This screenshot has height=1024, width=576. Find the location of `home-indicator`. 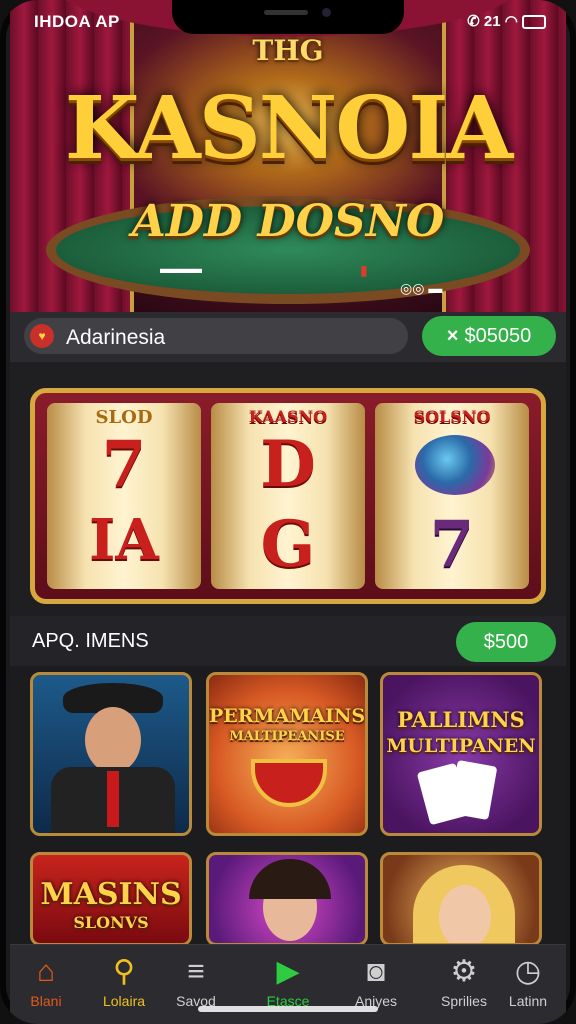

home-indicator is located at coordinates (288, 1009).